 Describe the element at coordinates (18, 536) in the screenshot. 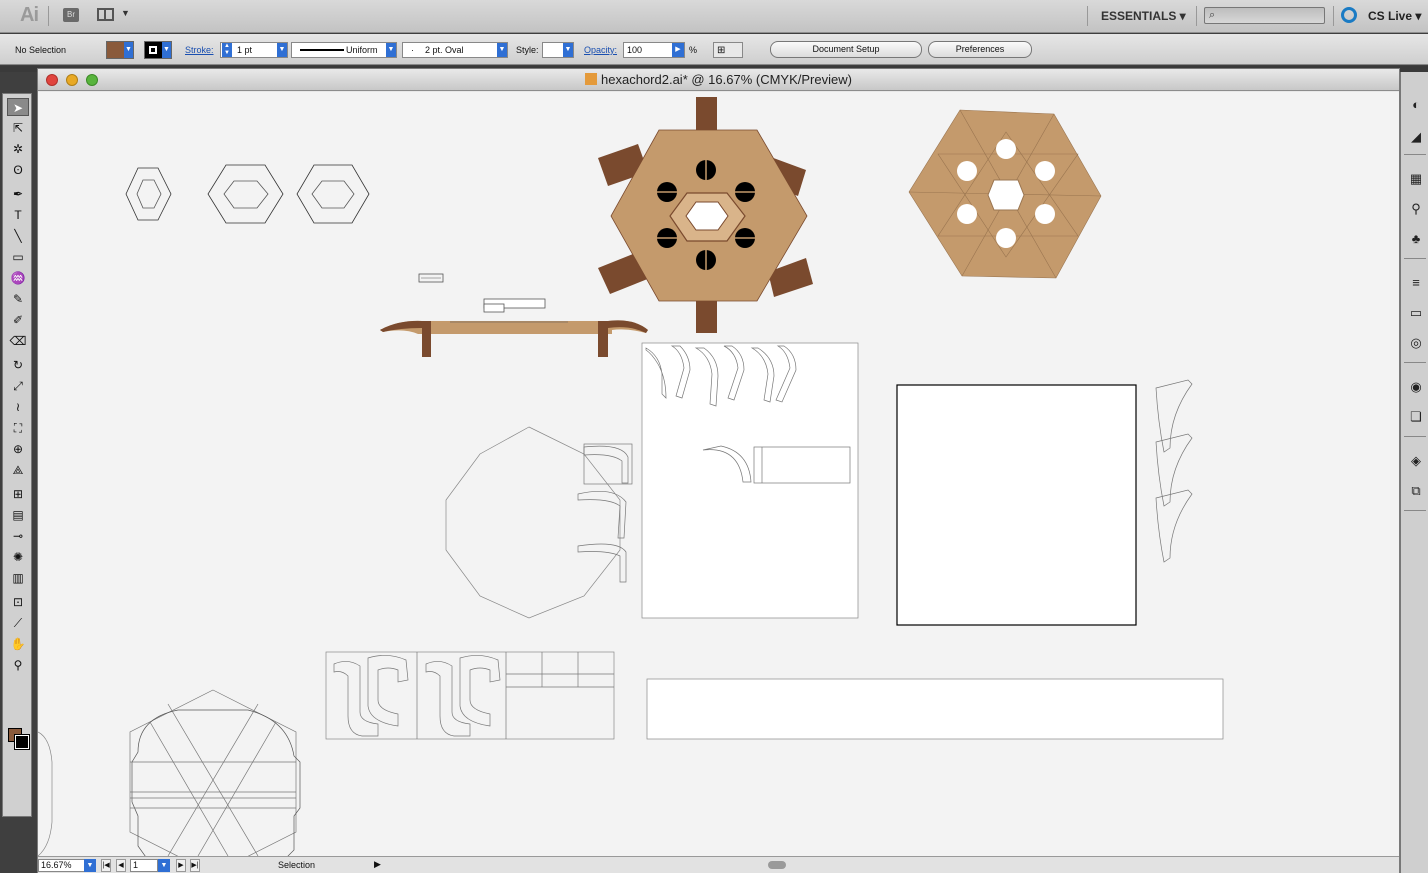

I see `eyedropper-icon: ⊸` at that location.